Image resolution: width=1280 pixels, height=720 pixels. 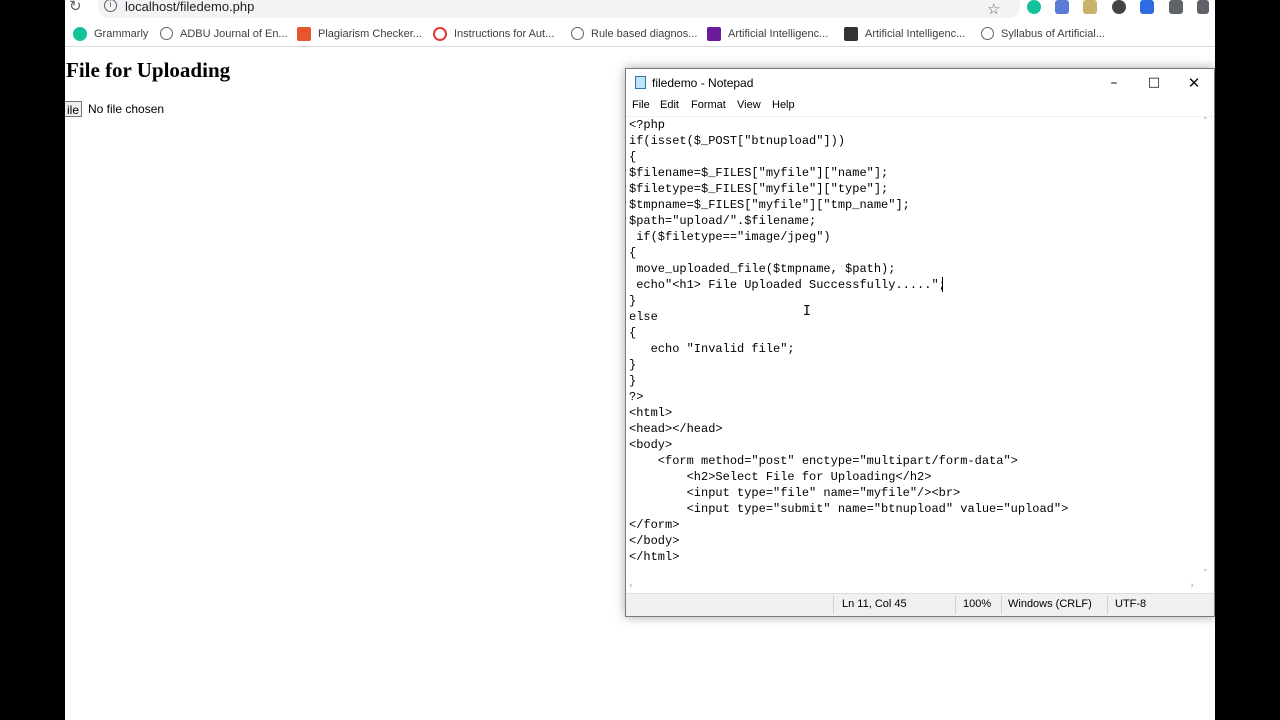 I want to click on menu-view: View, so click(x=749, y=105).